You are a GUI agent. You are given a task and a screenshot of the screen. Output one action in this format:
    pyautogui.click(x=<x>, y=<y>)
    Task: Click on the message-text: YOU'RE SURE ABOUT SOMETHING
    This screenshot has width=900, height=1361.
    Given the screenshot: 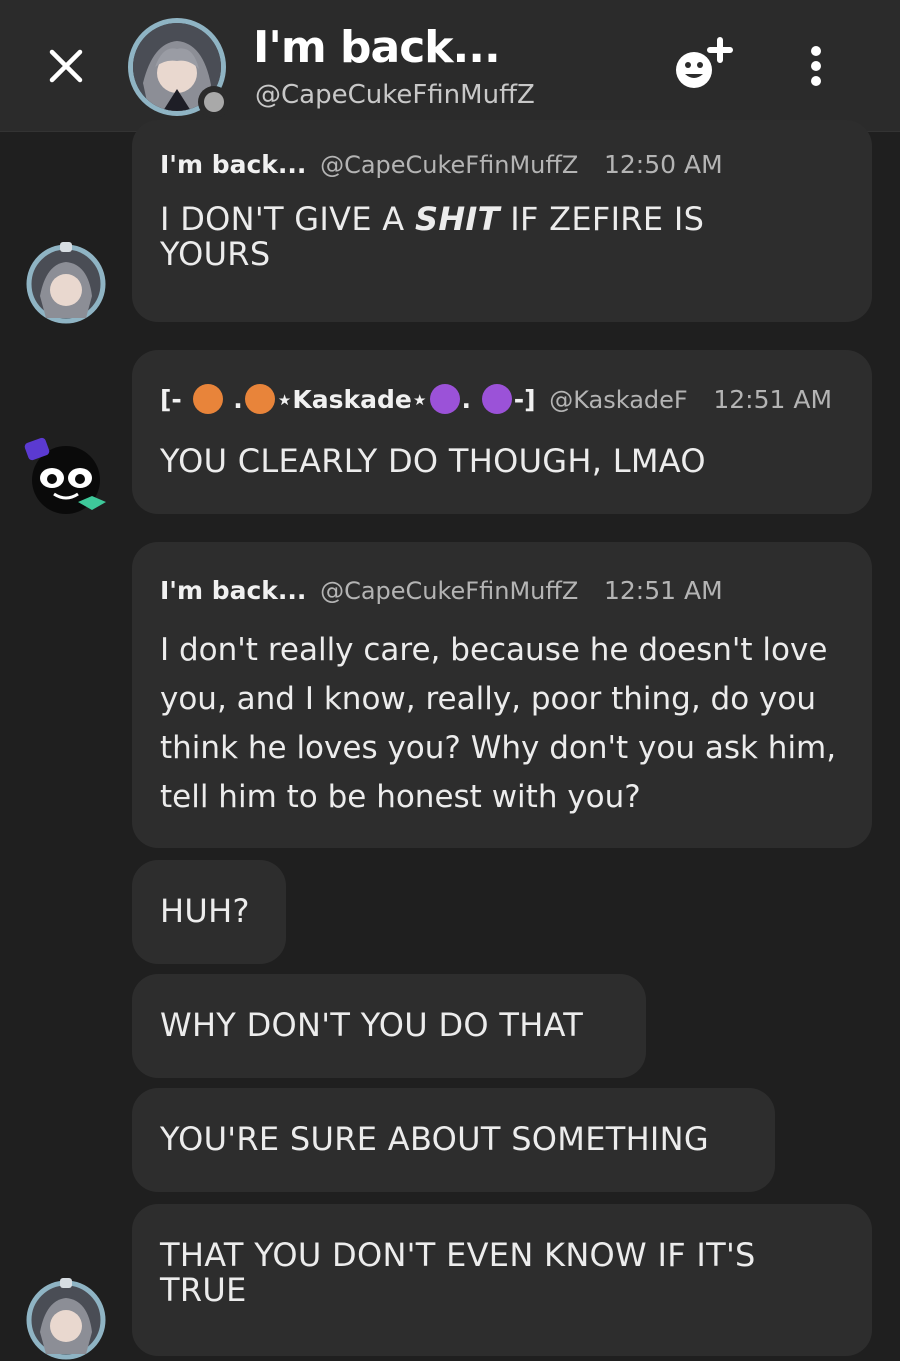 What is the action you would take?
    pyautogui.click(x=435, y=1139)
    